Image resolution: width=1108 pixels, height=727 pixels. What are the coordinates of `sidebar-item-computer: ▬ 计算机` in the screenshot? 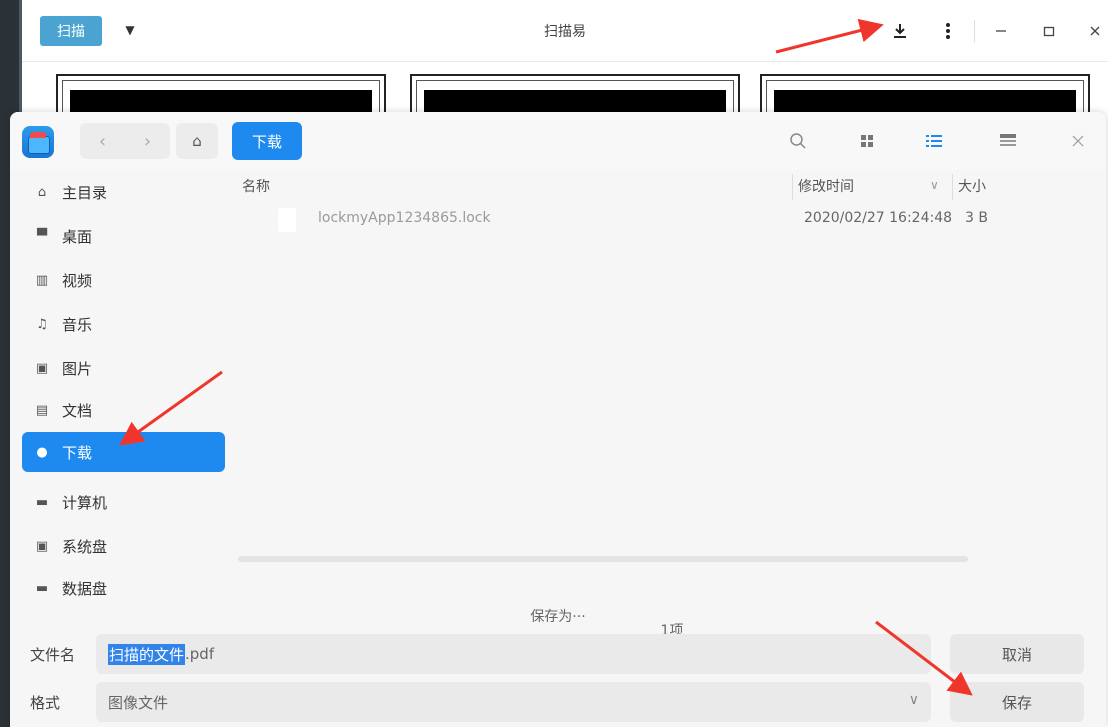 It's located at (123, 502).